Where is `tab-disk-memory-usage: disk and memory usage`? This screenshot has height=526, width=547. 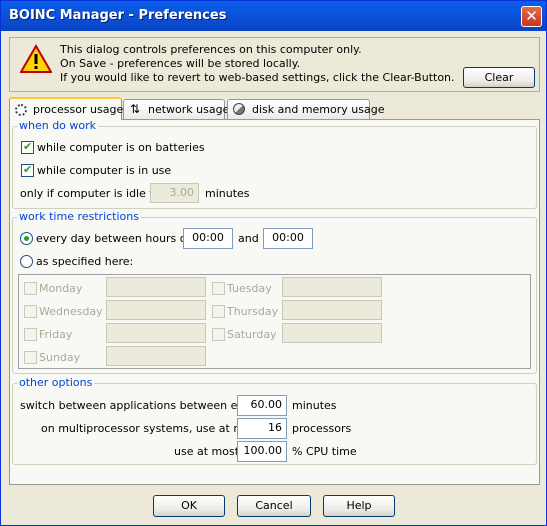 tab-disk-memory-usage: disk and memory usage is located at coordinates (305, 109).